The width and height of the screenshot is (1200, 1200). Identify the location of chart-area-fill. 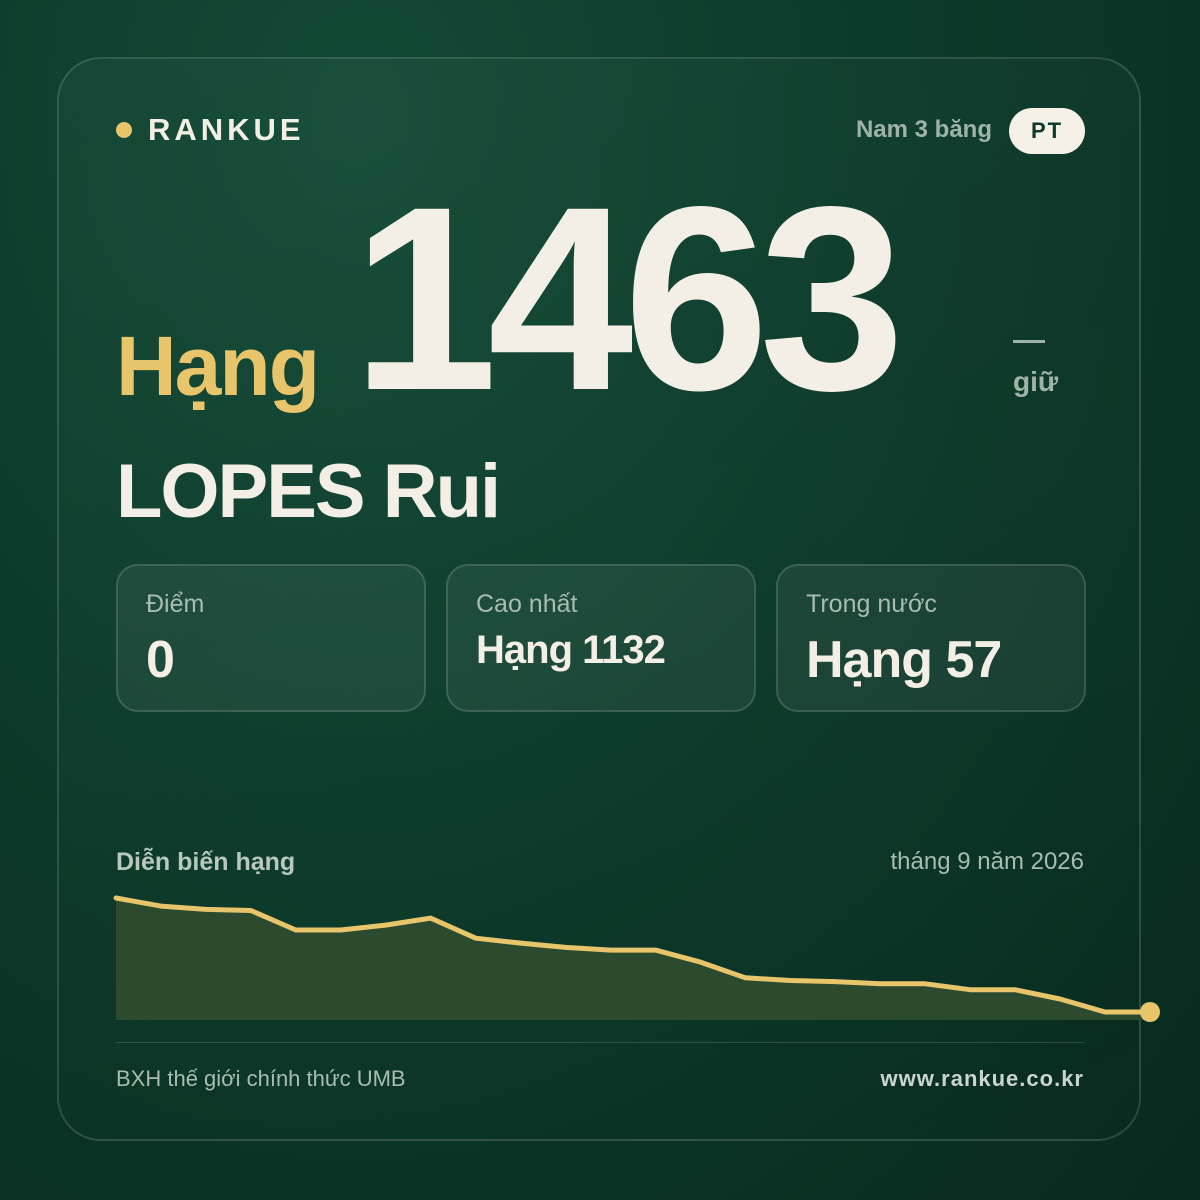
(633, 959).